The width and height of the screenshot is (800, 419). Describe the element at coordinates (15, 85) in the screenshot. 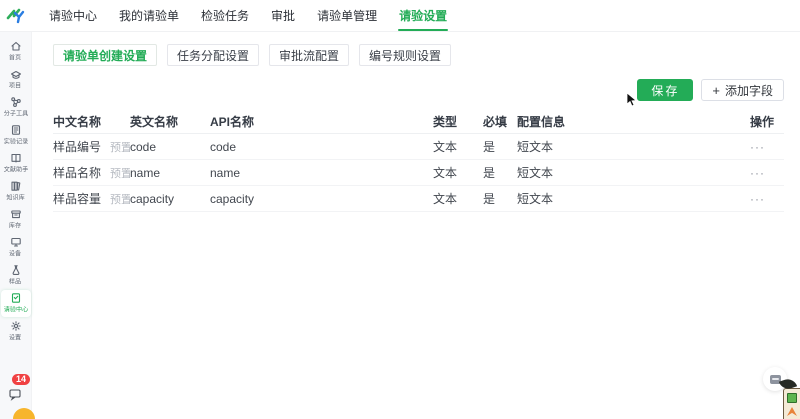

I see `sidebar-item-label: 项目` at that location.